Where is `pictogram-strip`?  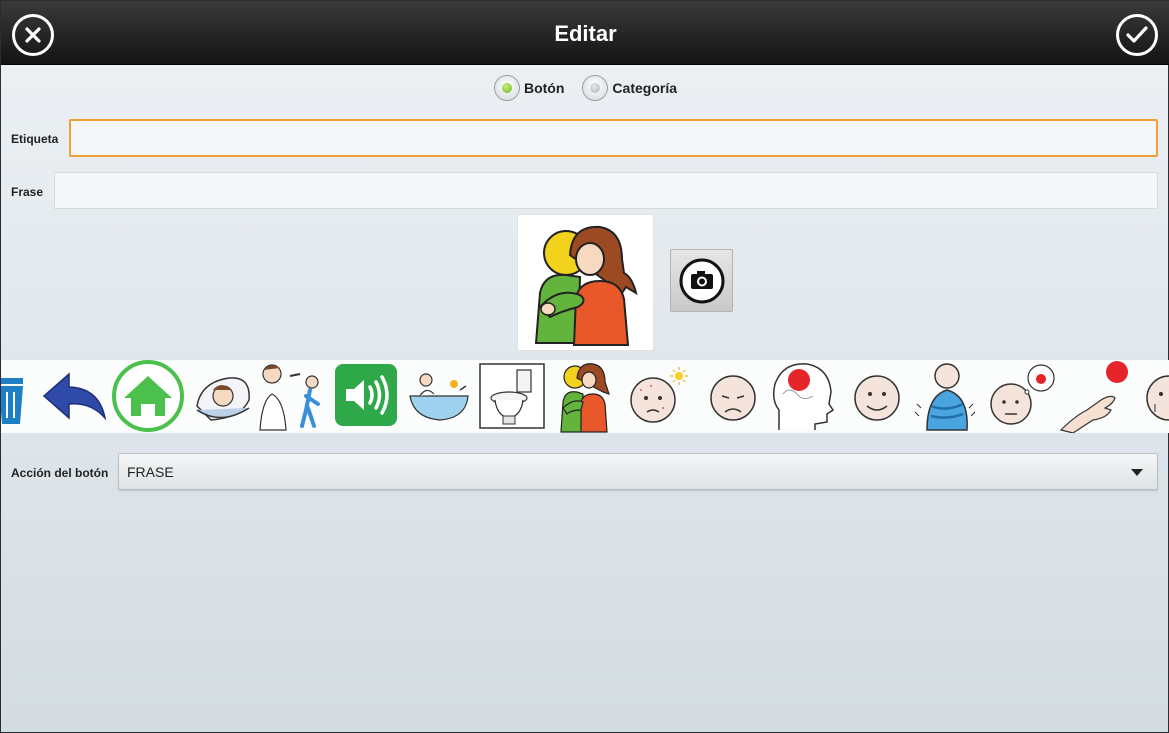
pictogram-strip is located at coordinates (585, 396).